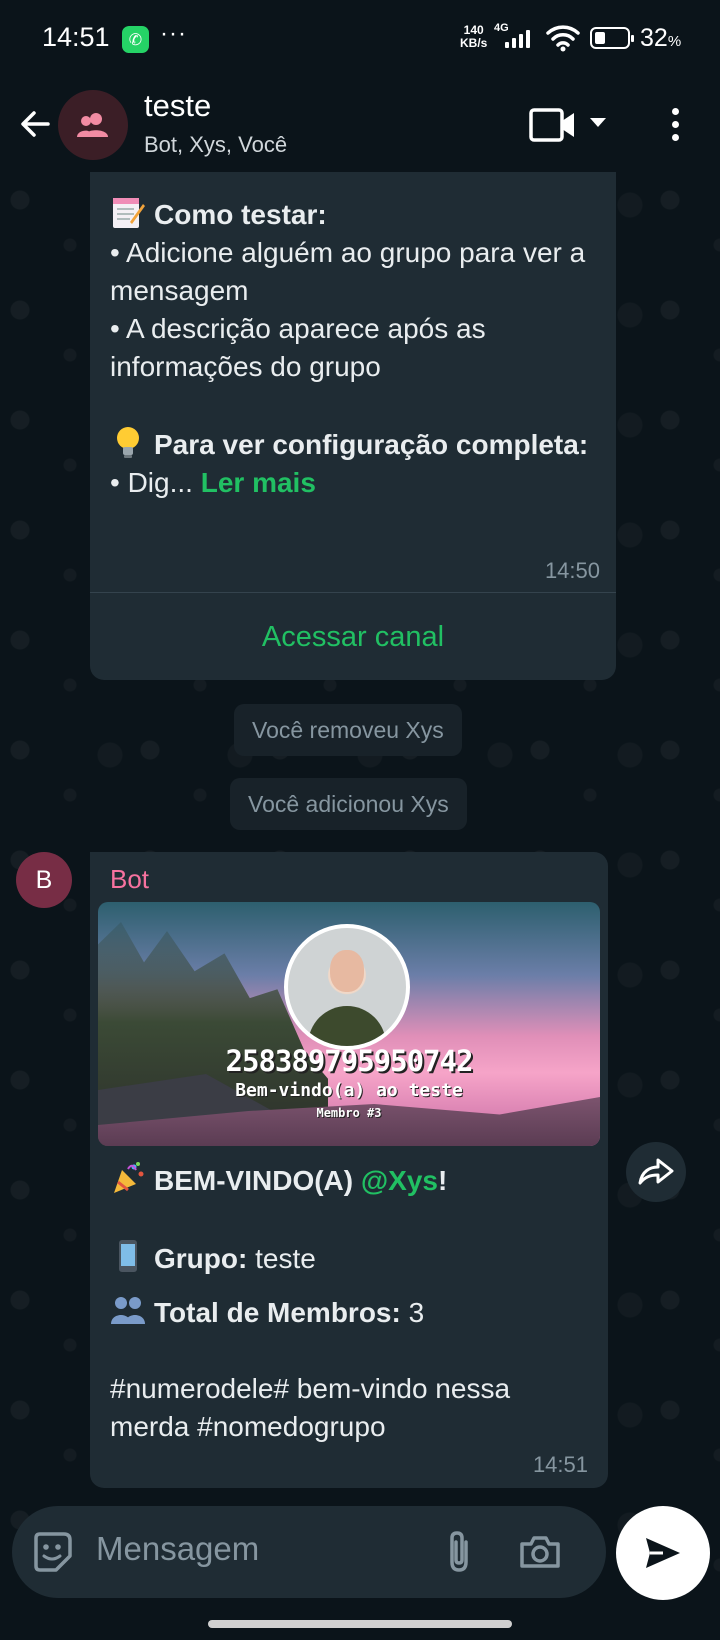 This screenshot has width=720, height=1640. I want to click on chevron-down-icon, so click(598, 122).